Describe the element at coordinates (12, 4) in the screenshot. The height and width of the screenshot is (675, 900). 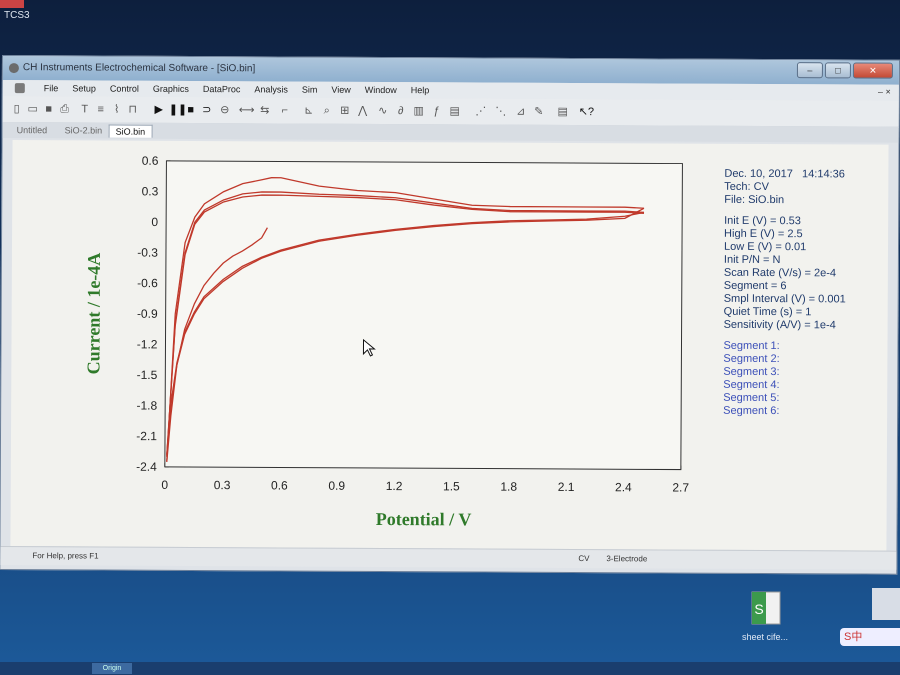
I see `desktop-top-icon` at that location.